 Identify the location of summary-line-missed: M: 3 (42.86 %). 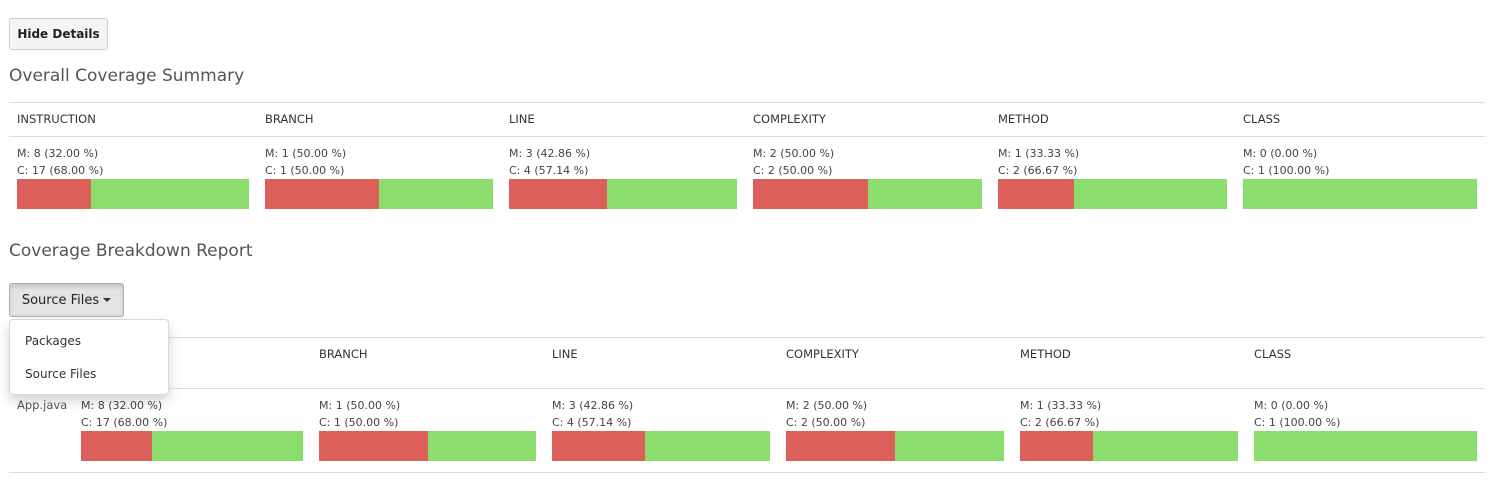
(550, 153).